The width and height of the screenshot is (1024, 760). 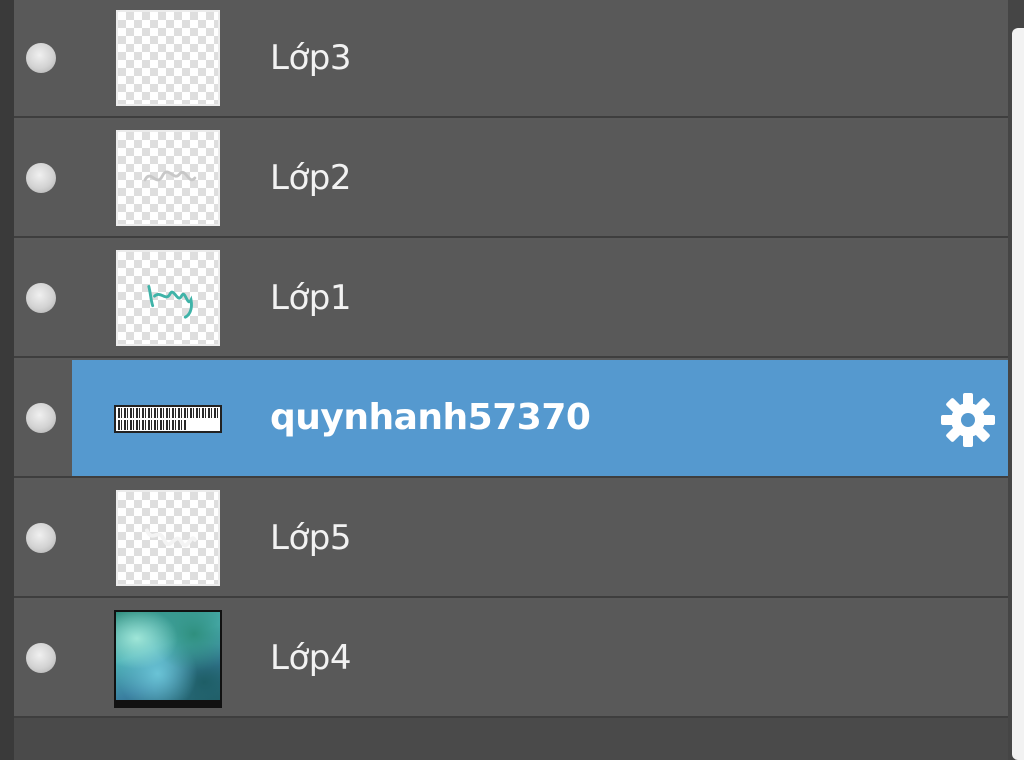 What do you see at coordinates (310, 658) in the screenshot?
I see `layer-name: Lớp4` at bounding box center [310, 658].